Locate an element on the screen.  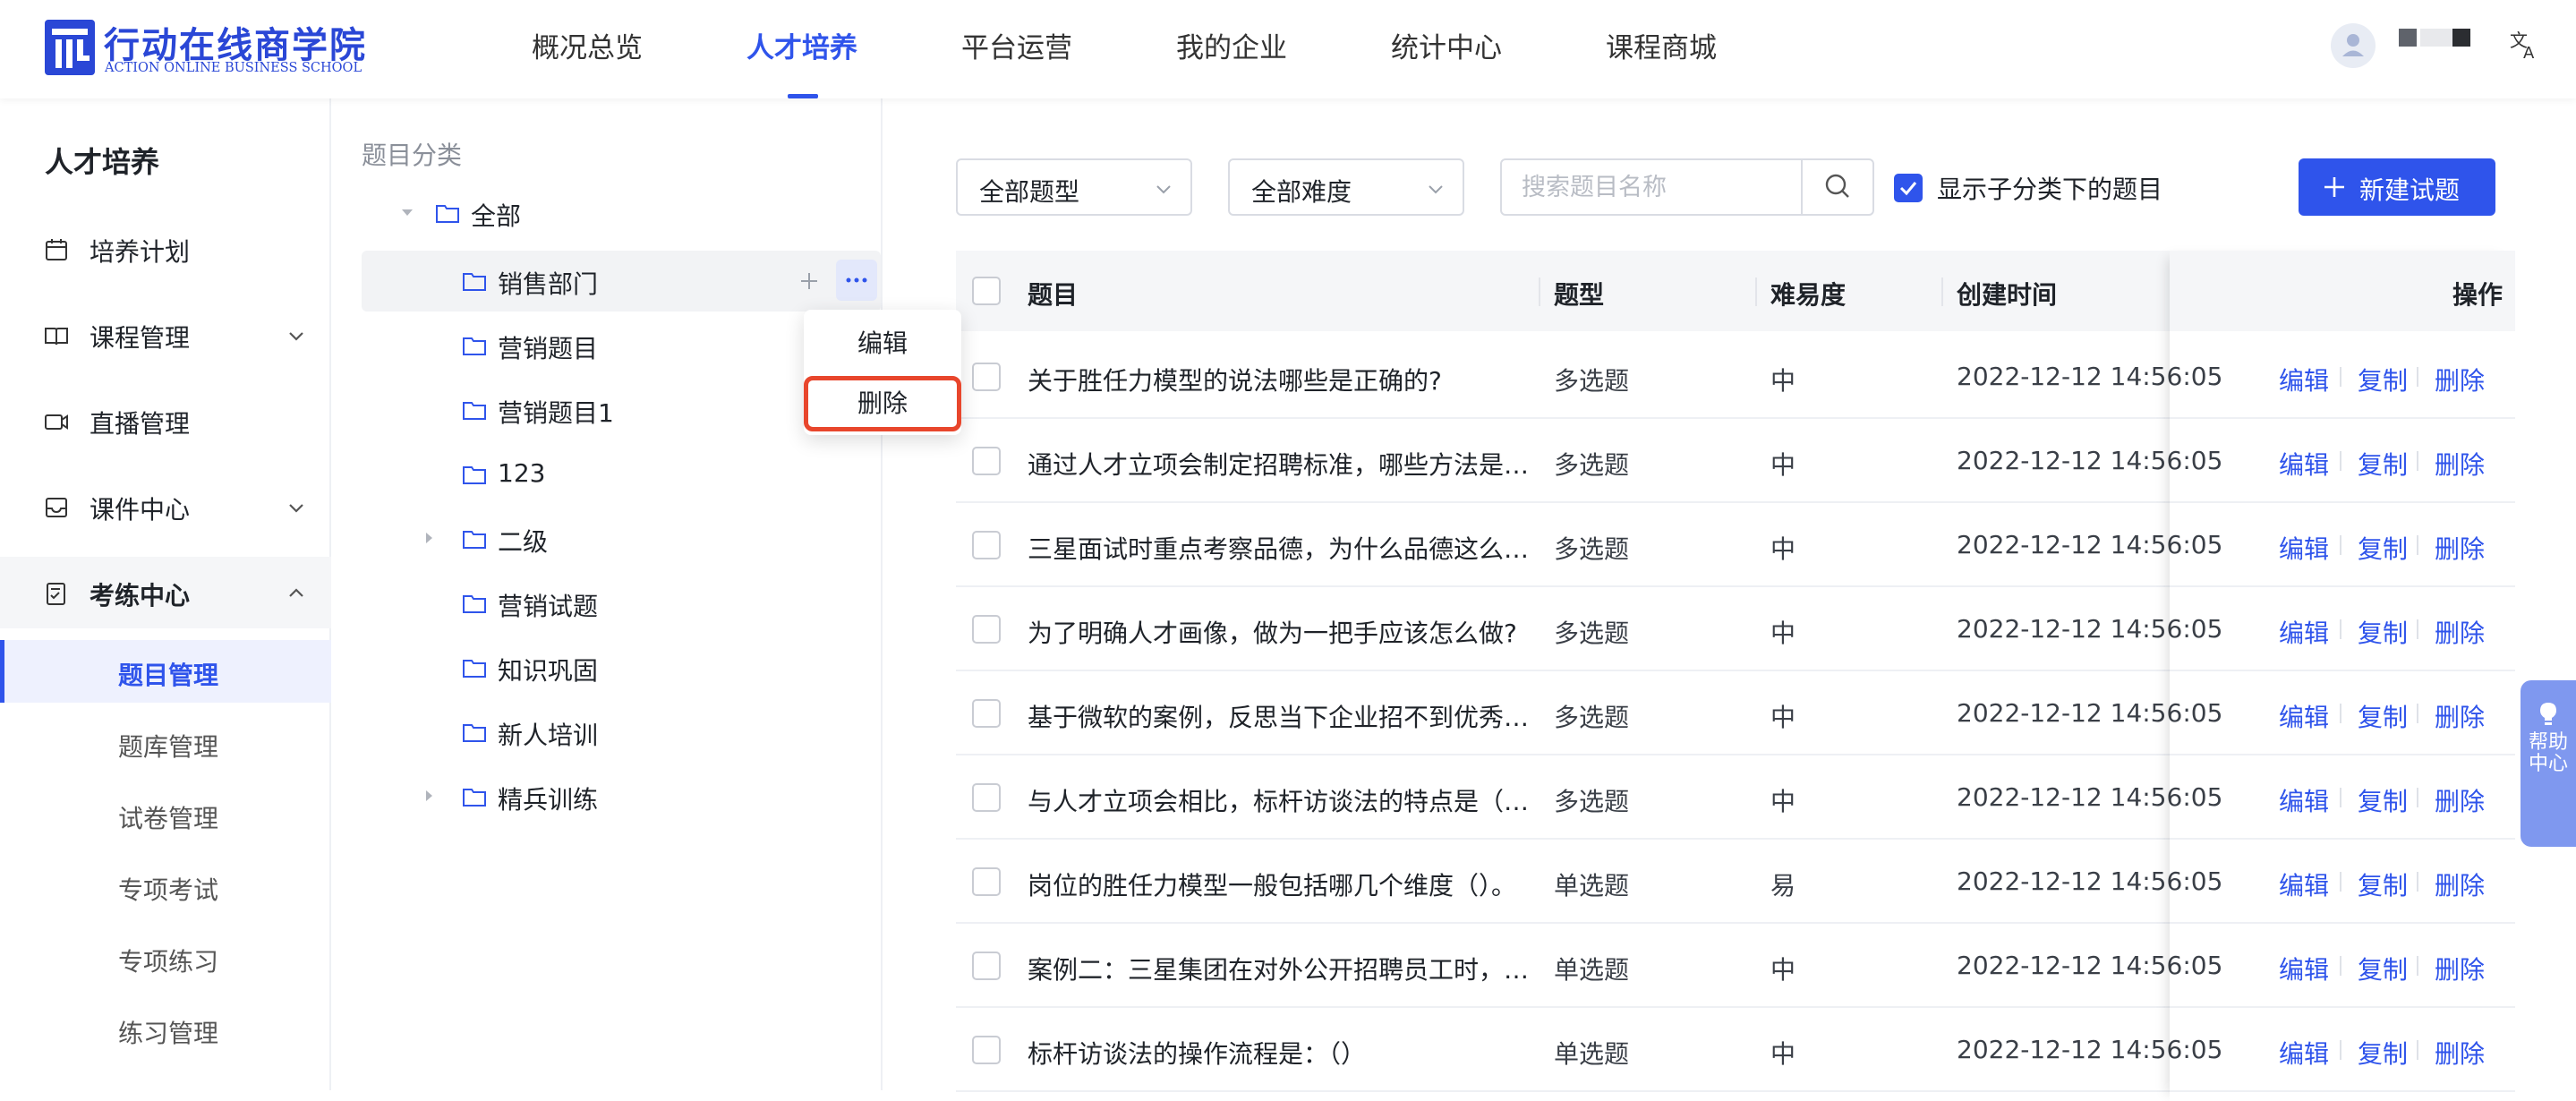
sidebar-item-exam-center: 考练中心 is located at coordinates (165, 592).